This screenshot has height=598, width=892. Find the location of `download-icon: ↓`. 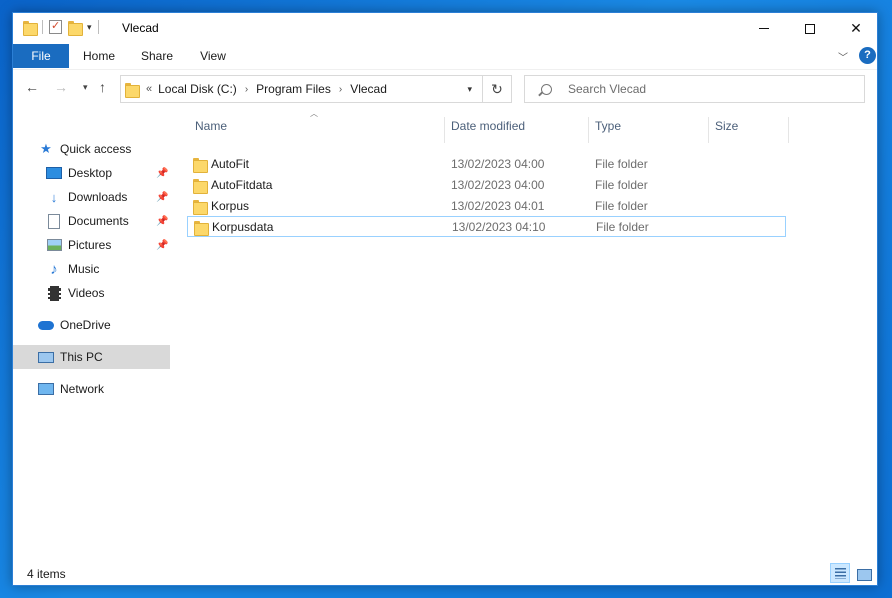

download-icon: ↓ is located at coordinates (54, 197).